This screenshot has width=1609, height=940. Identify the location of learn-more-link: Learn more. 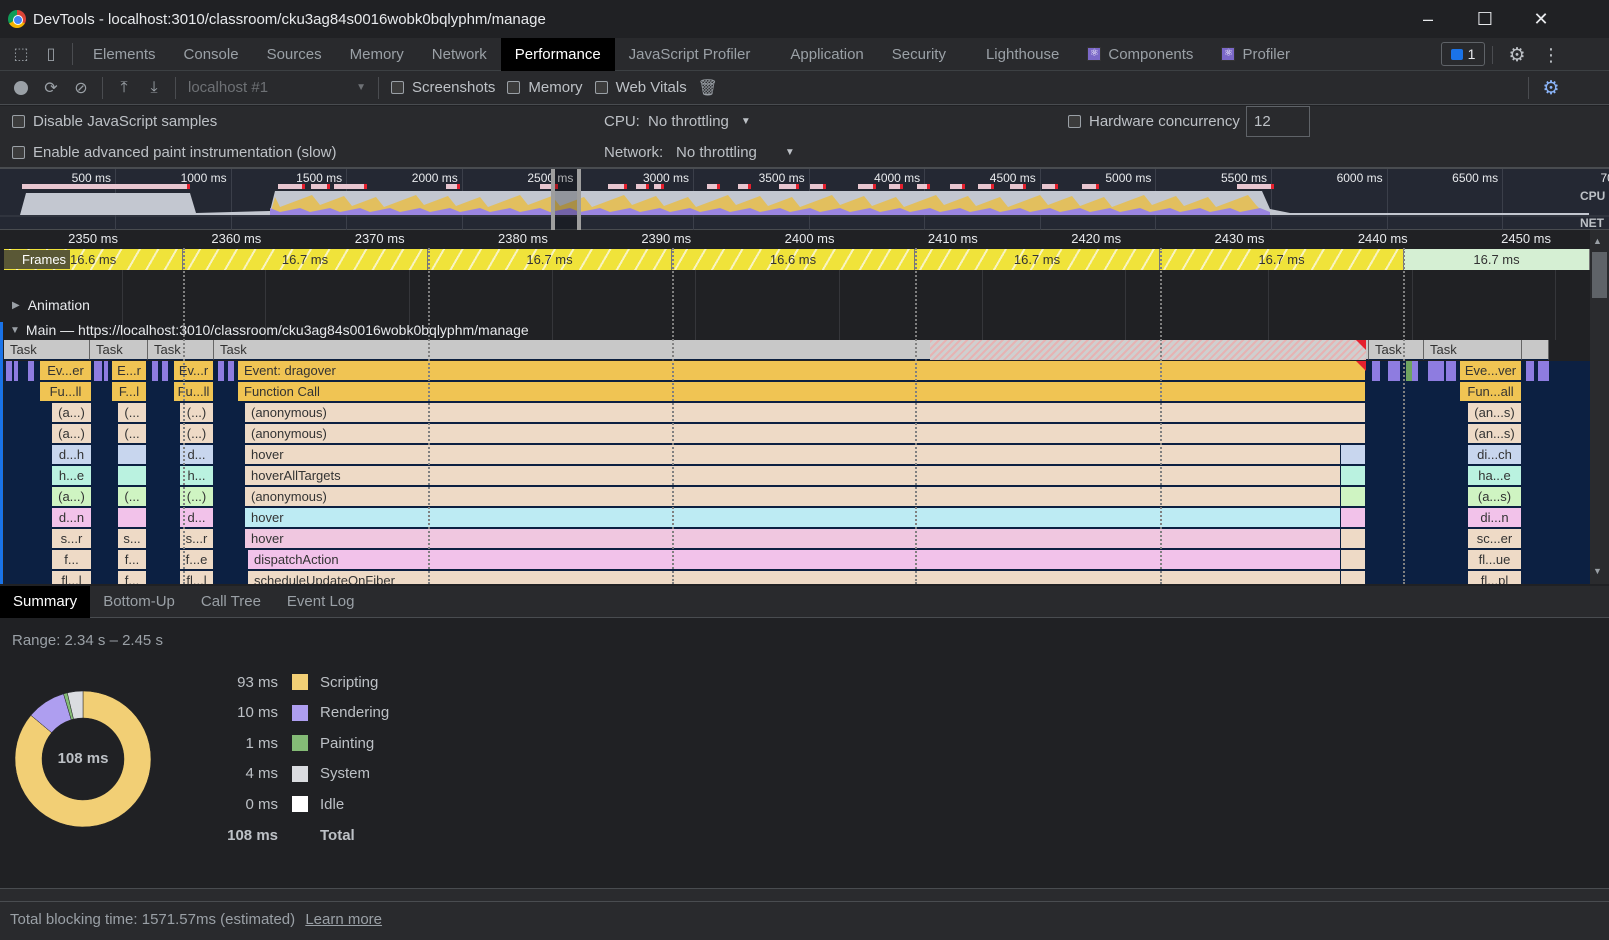
(343, 919).